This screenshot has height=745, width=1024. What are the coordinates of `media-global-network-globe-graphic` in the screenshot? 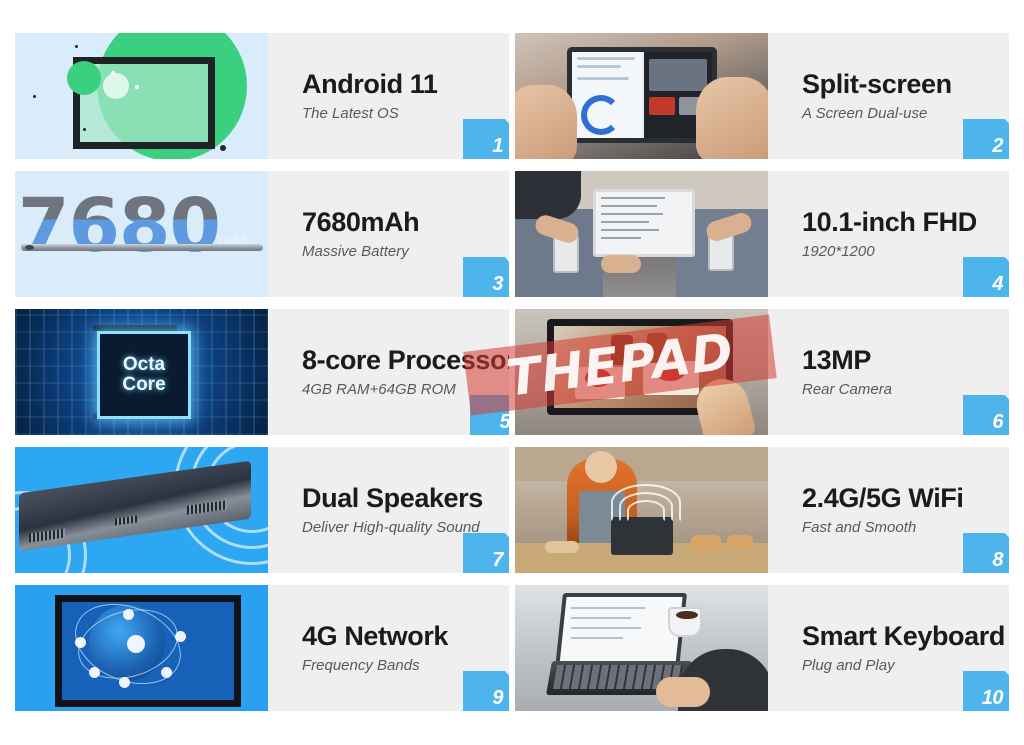 It's located at (141, 648).